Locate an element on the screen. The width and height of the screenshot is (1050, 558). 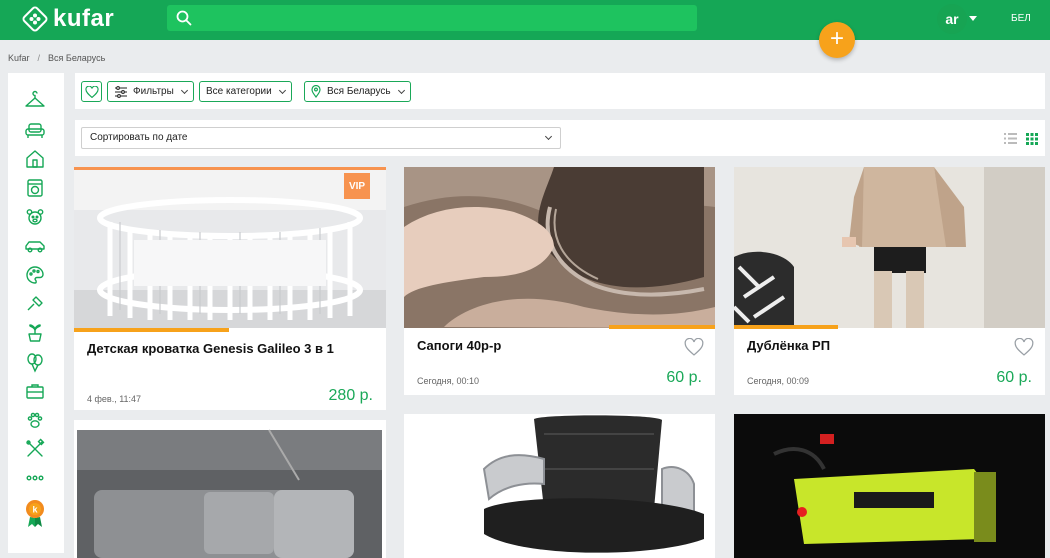
listing-title: Детская кроватка Genesis Galileo 3 в 1 is located at coordinates (229, 348).